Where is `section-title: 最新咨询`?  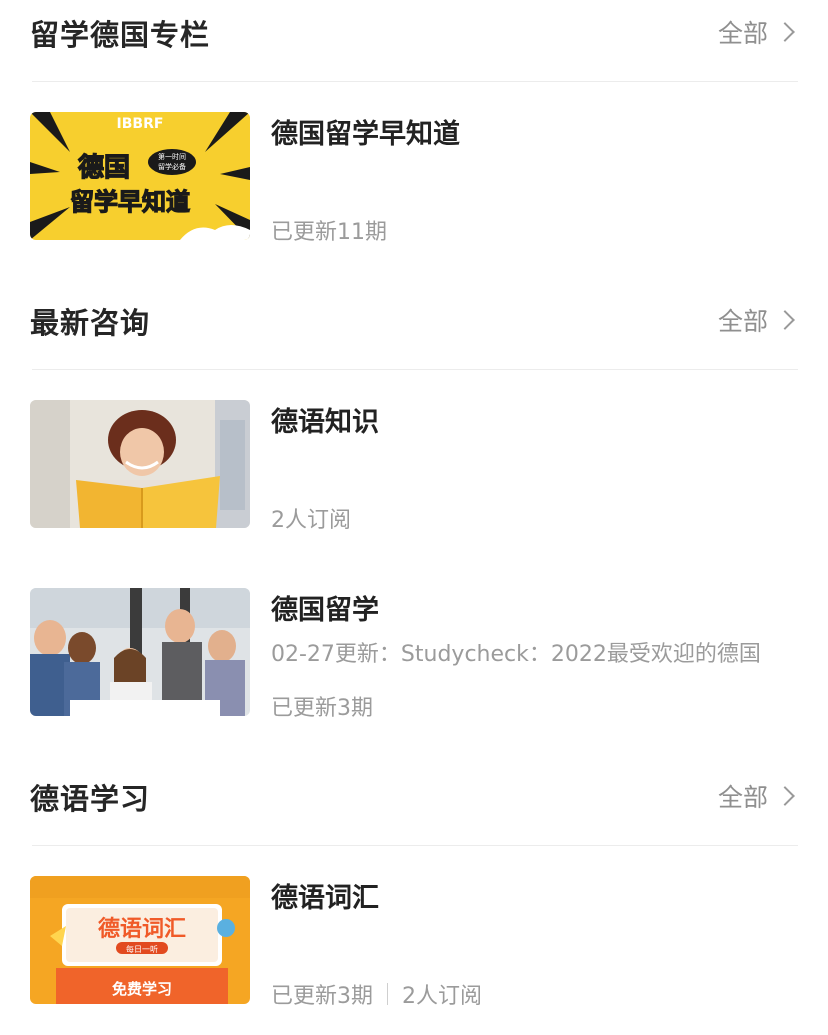 section-title: 最新咨询 is located at coordinates (90, 323).